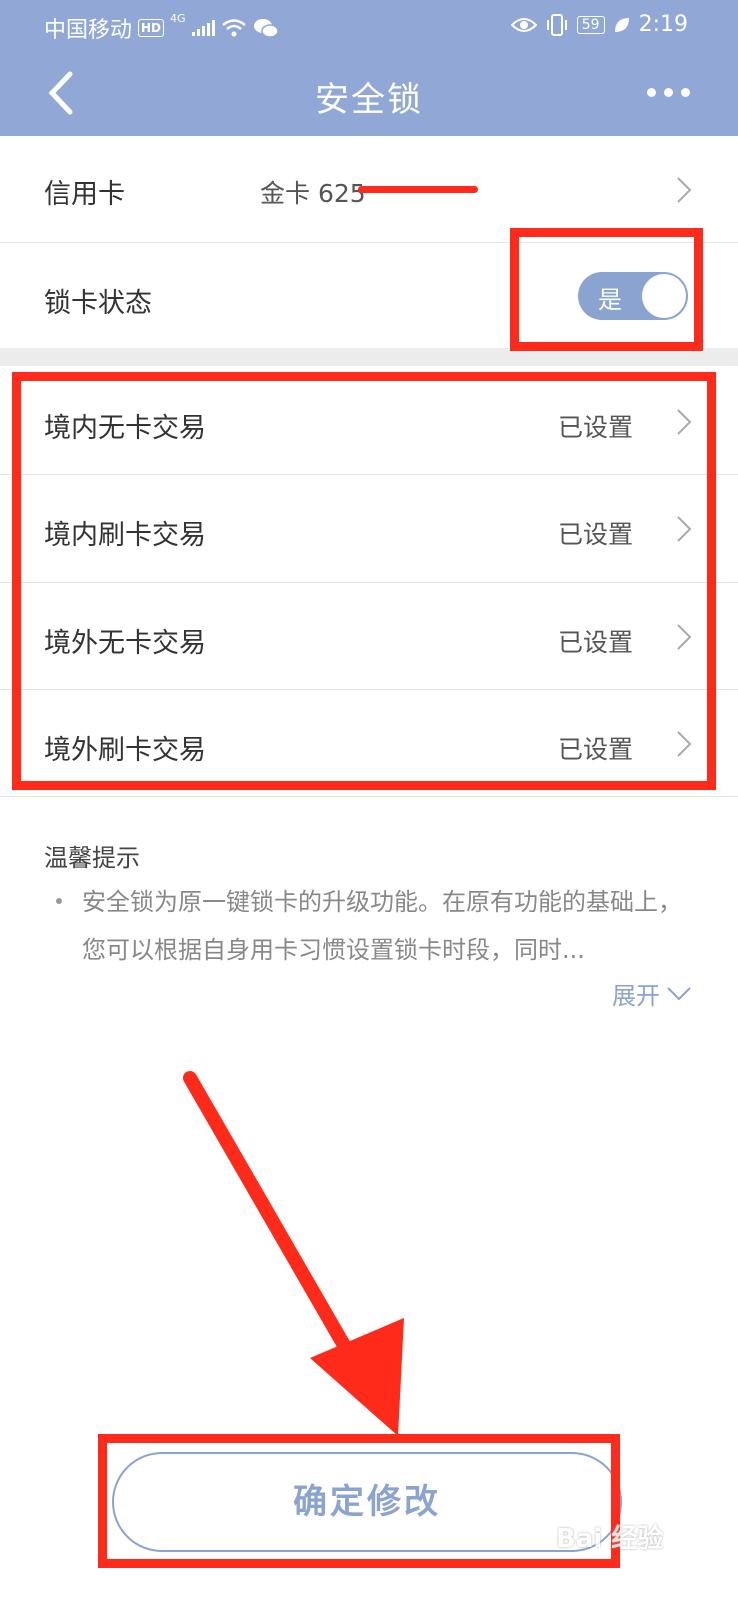 This screenshot has width=738, height=1600. Describe the element at coordinates (293, 1253) in the screenshot. I see `annotation-arrow` at that location.